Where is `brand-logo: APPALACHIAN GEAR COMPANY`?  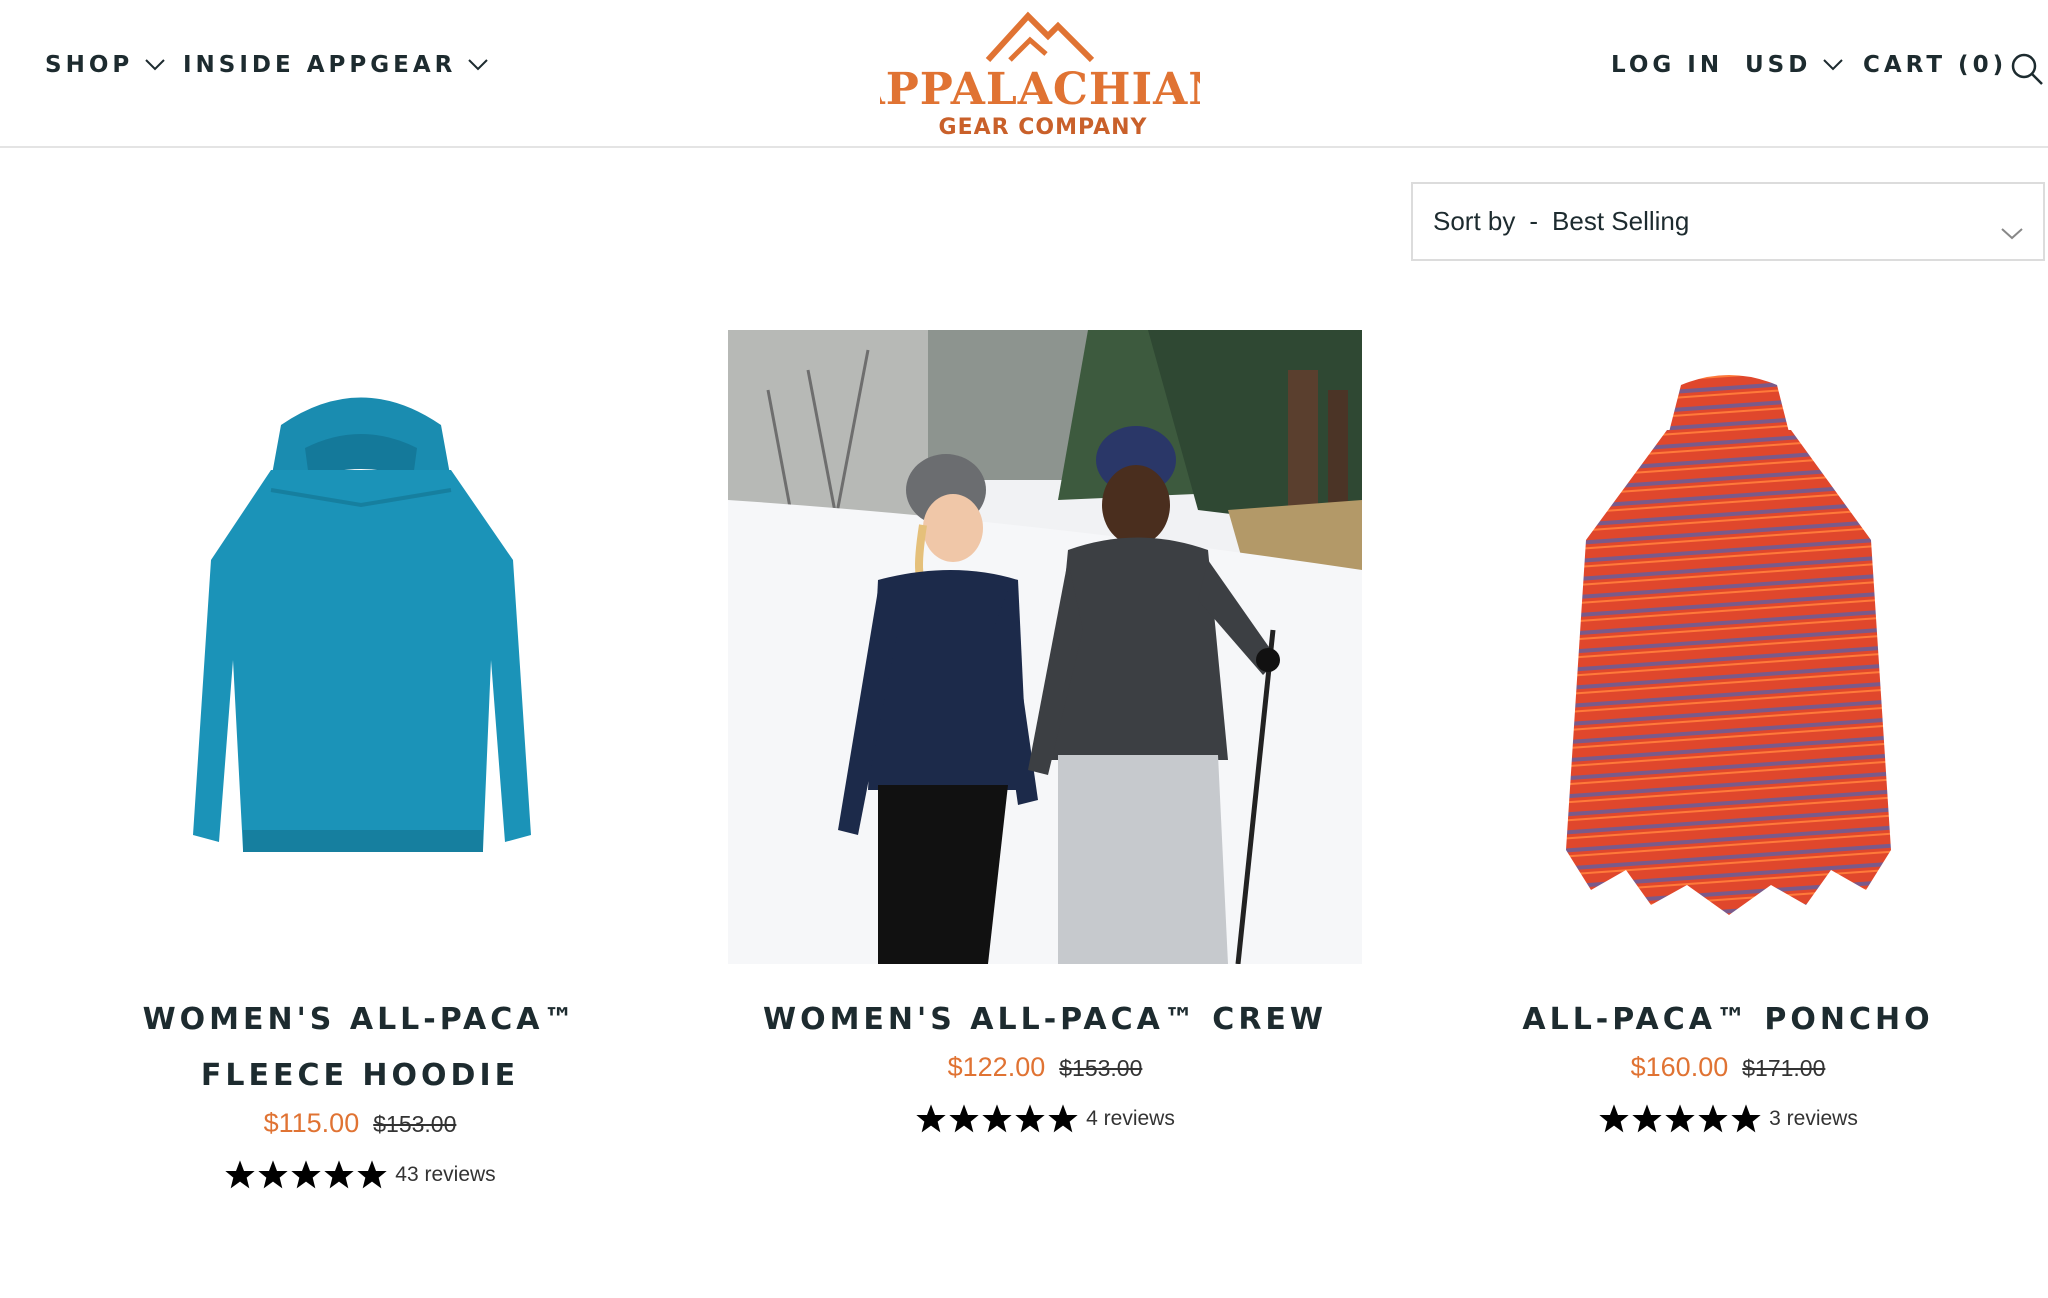
brand-logo: APPALACHIAN GEAR COMPANY is located at coordinates (1039, 72).